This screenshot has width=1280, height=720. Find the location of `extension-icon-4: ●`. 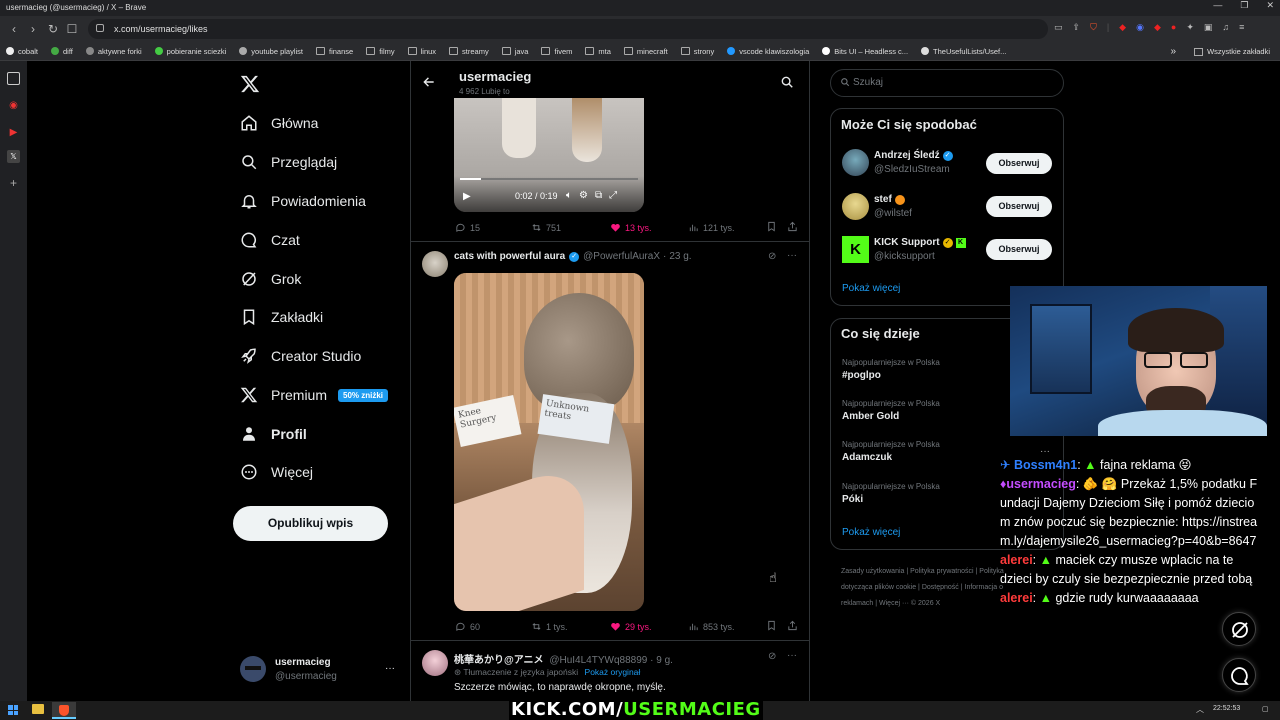

extension-icon-4: ● is located at coordinates (1173, 27).